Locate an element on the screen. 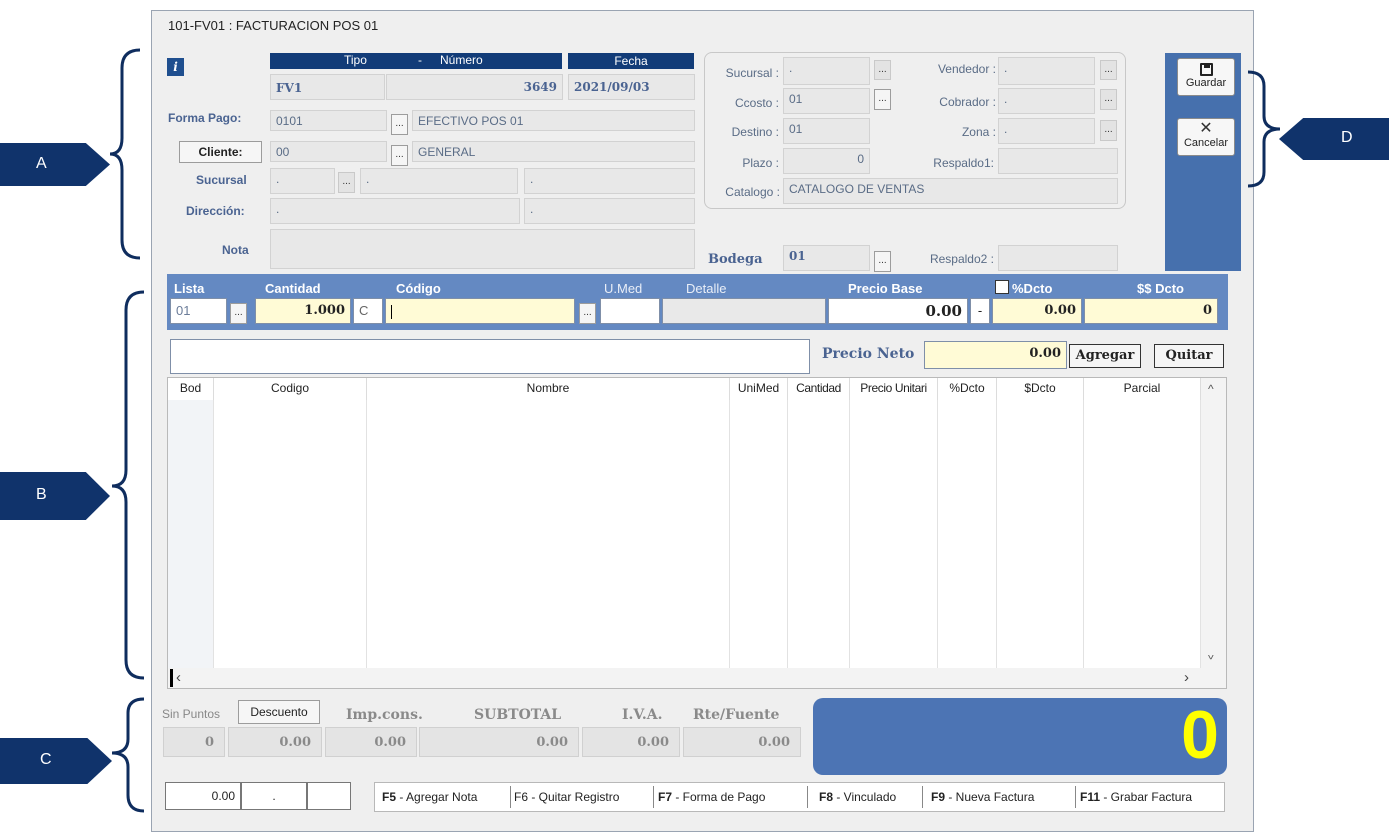  f5-shortcut: F5 - Agregar Nota is located at coordinates (429, 797).